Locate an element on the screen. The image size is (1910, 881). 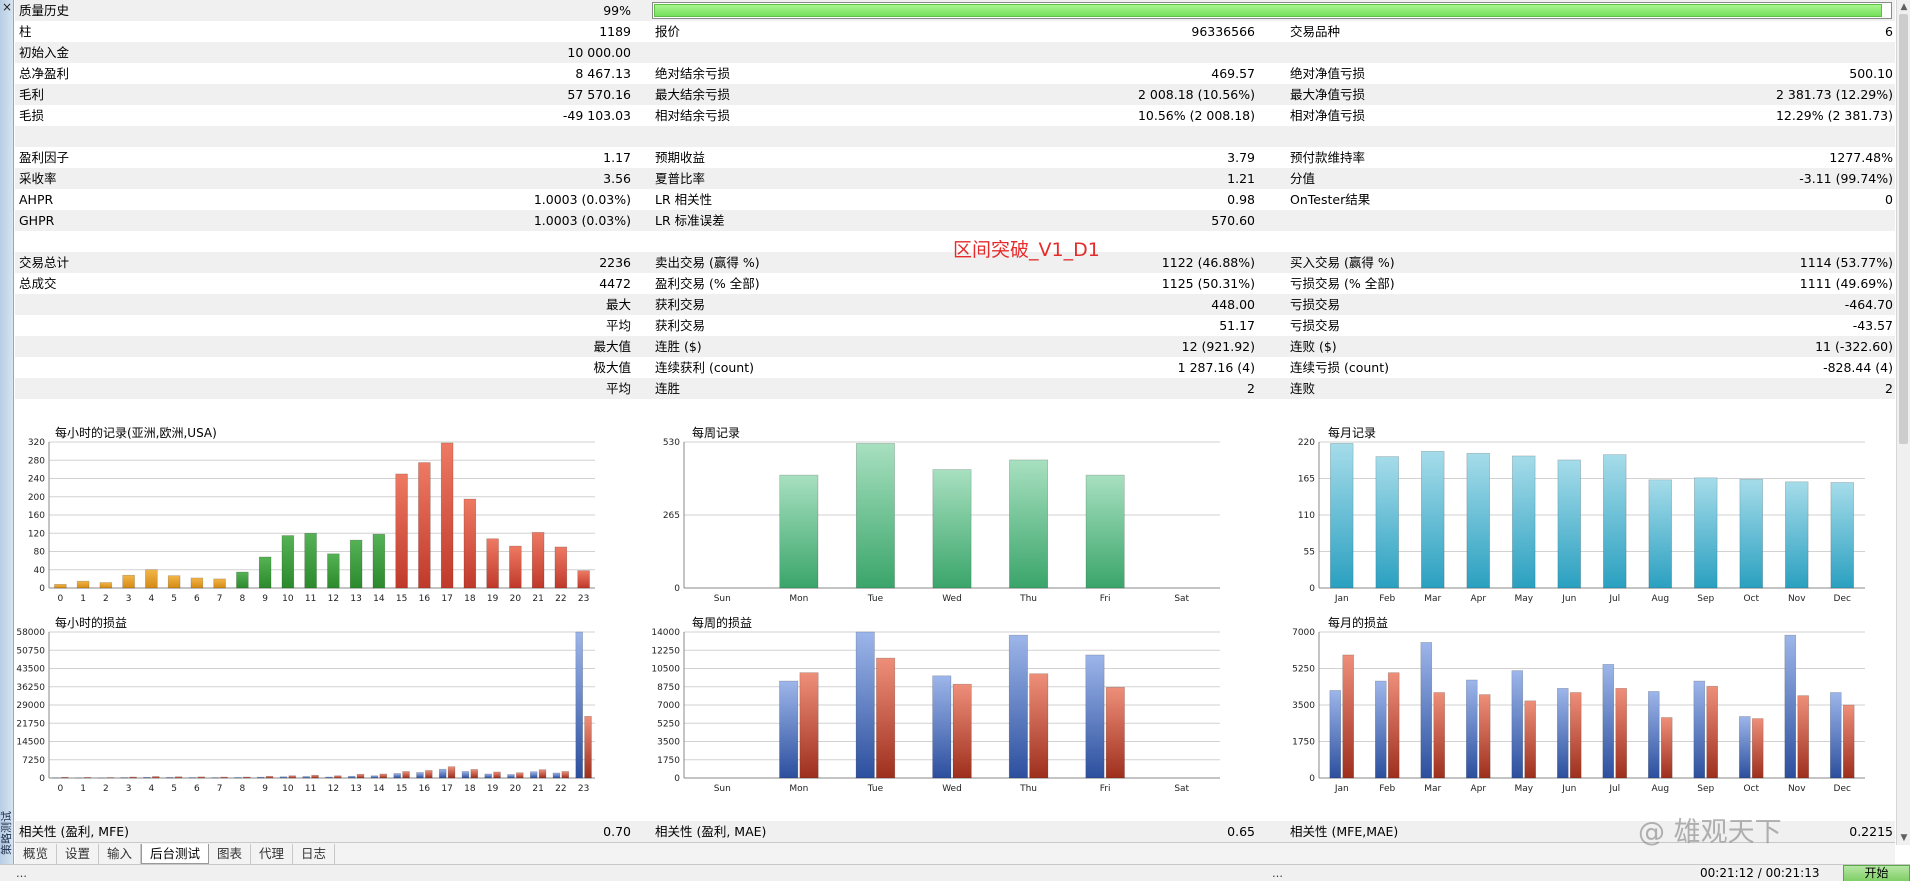
x-tick-label: 23 is located at coordinates (583, 599).